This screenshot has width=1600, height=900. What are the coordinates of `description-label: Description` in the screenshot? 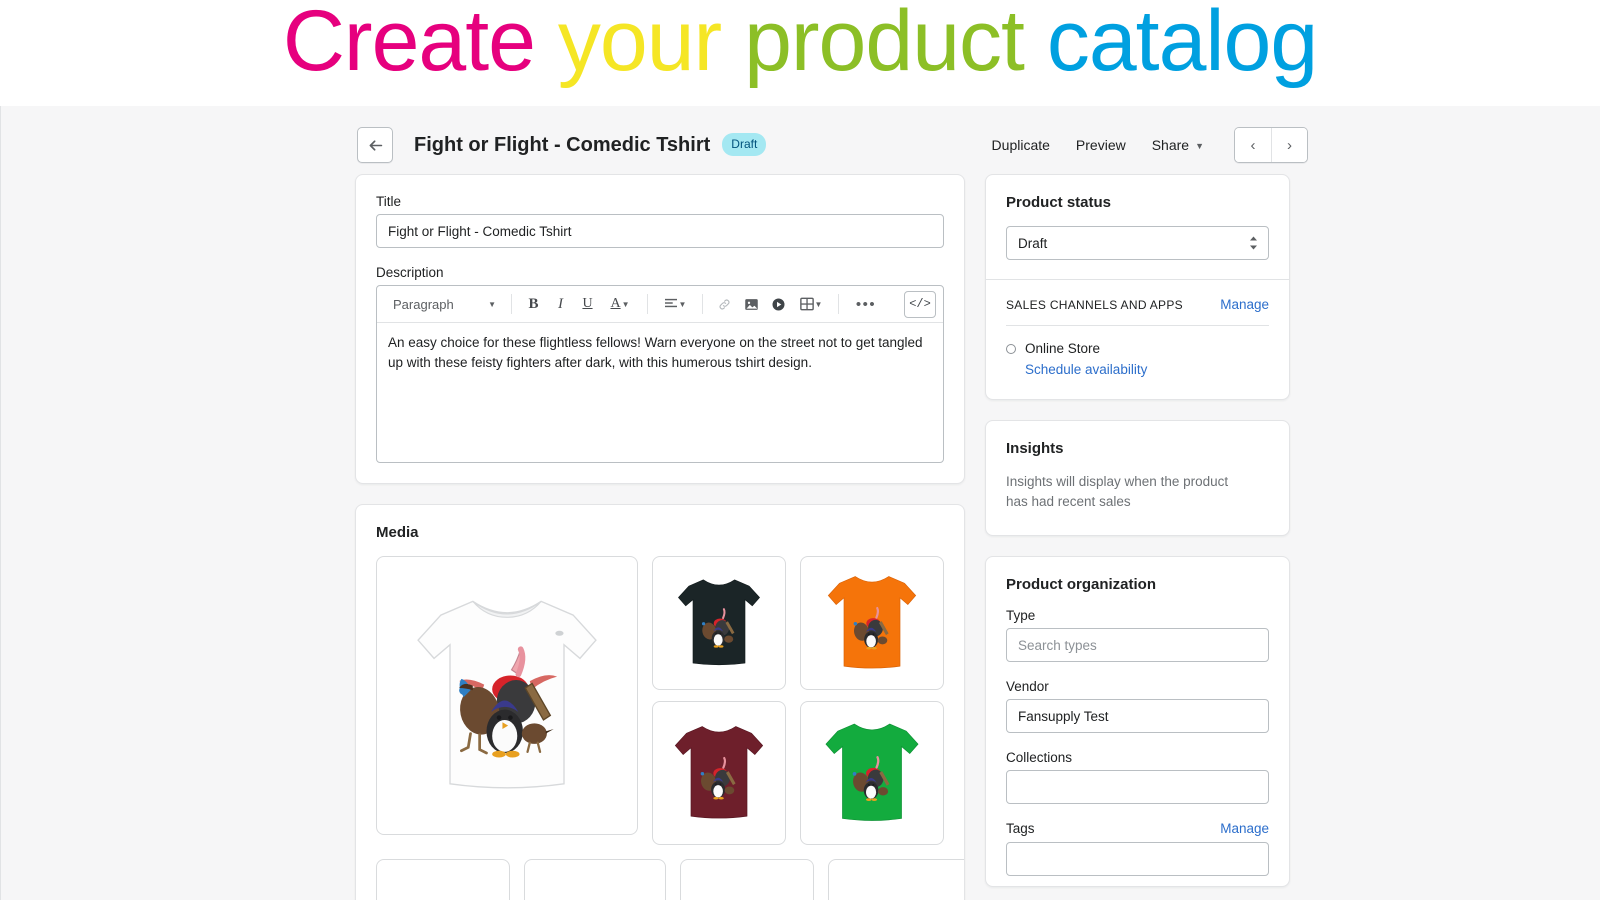 It's located at (410, 272).